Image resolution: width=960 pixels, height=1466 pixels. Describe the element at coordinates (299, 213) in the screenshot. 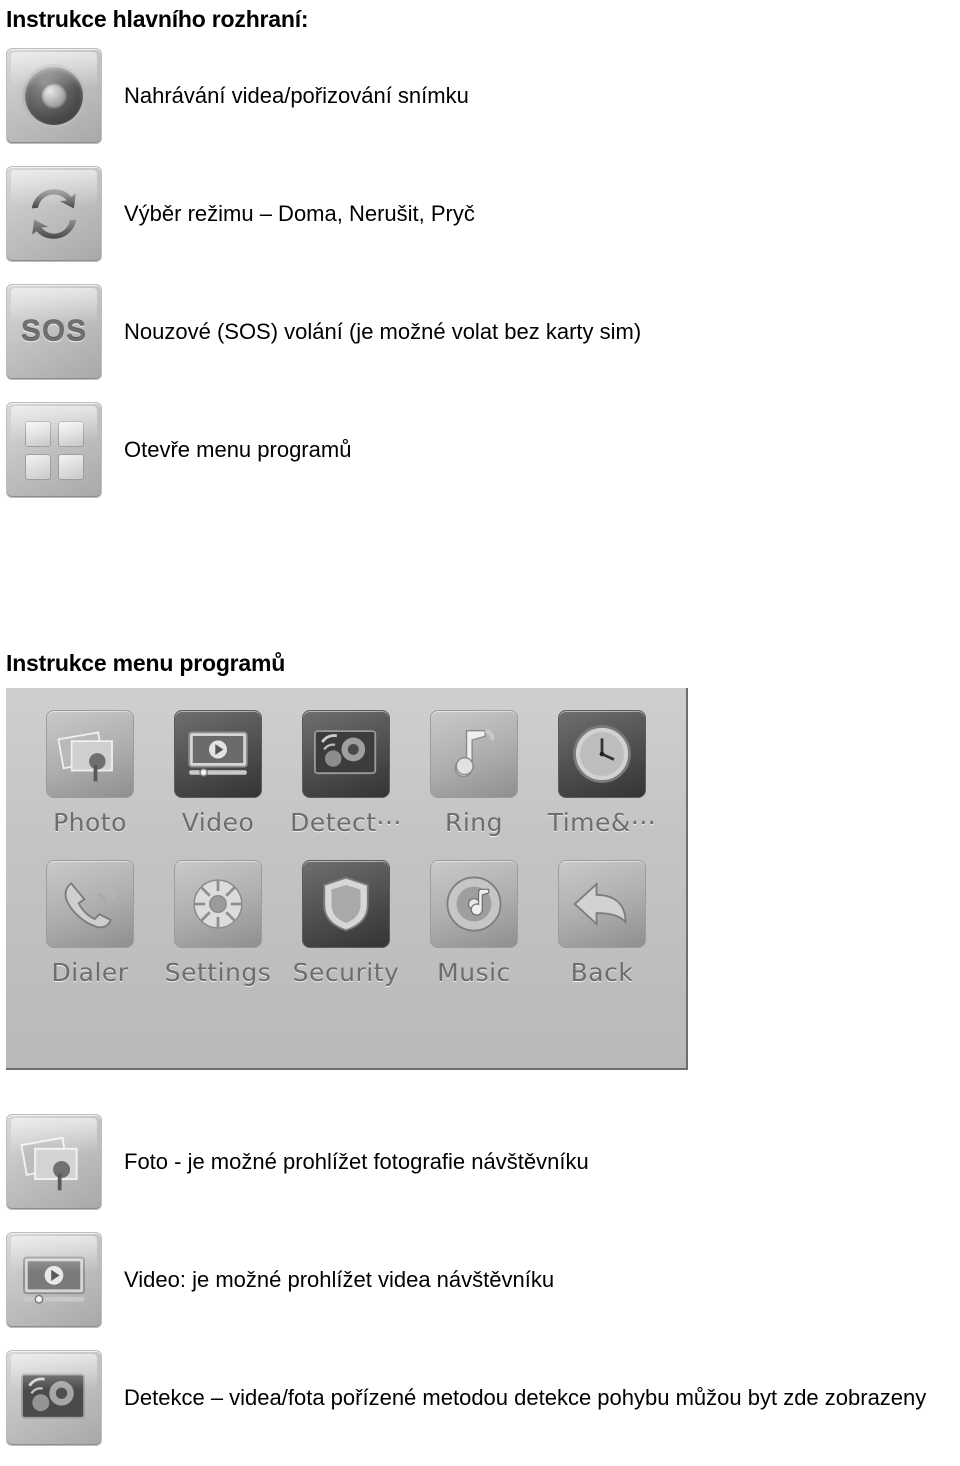

I see `list-item-label: Výběr režimu – Doma, Nerušit, Pryč` at that location.